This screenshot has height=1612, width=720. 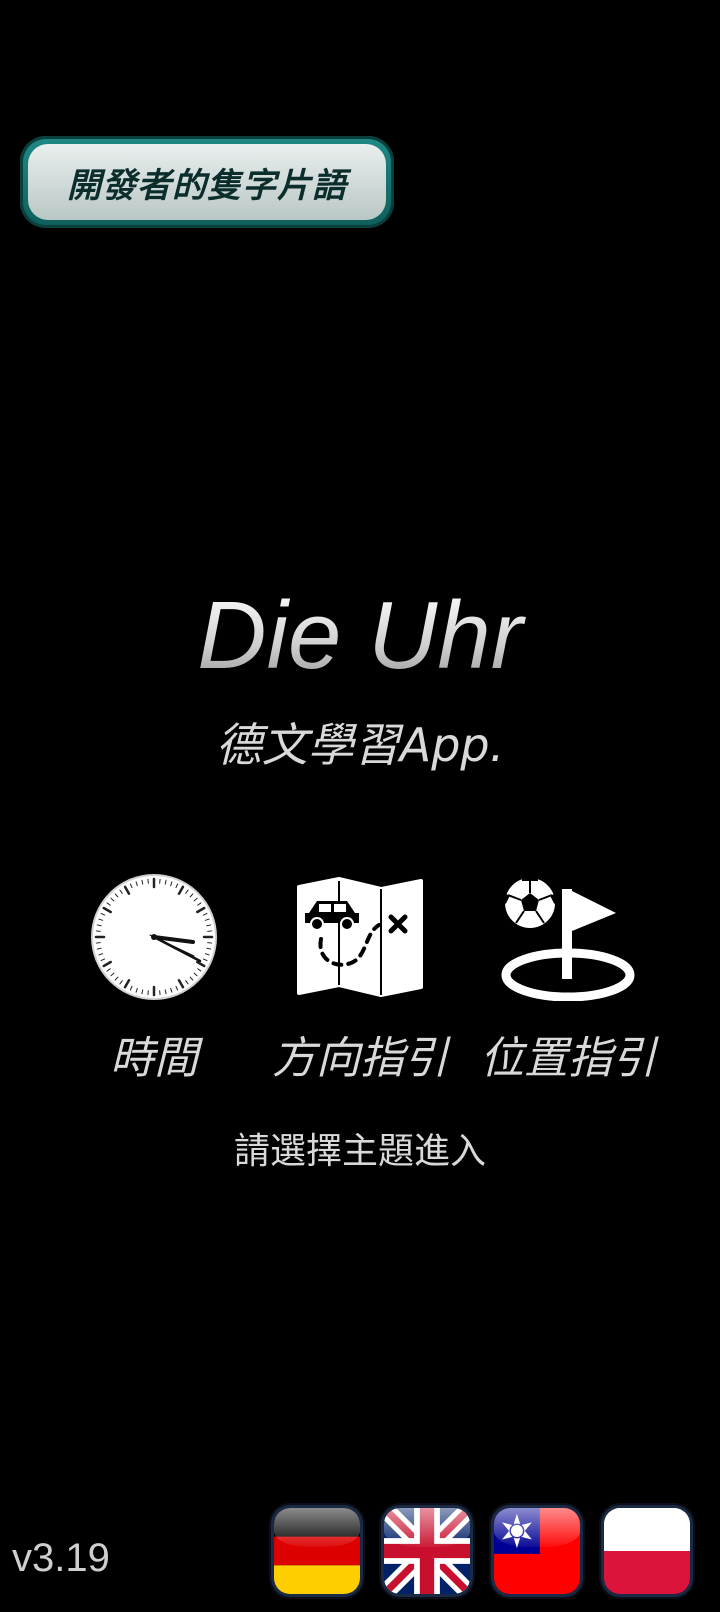 I want to click on topic-time-button: 時間, so click(x=154, y=978).